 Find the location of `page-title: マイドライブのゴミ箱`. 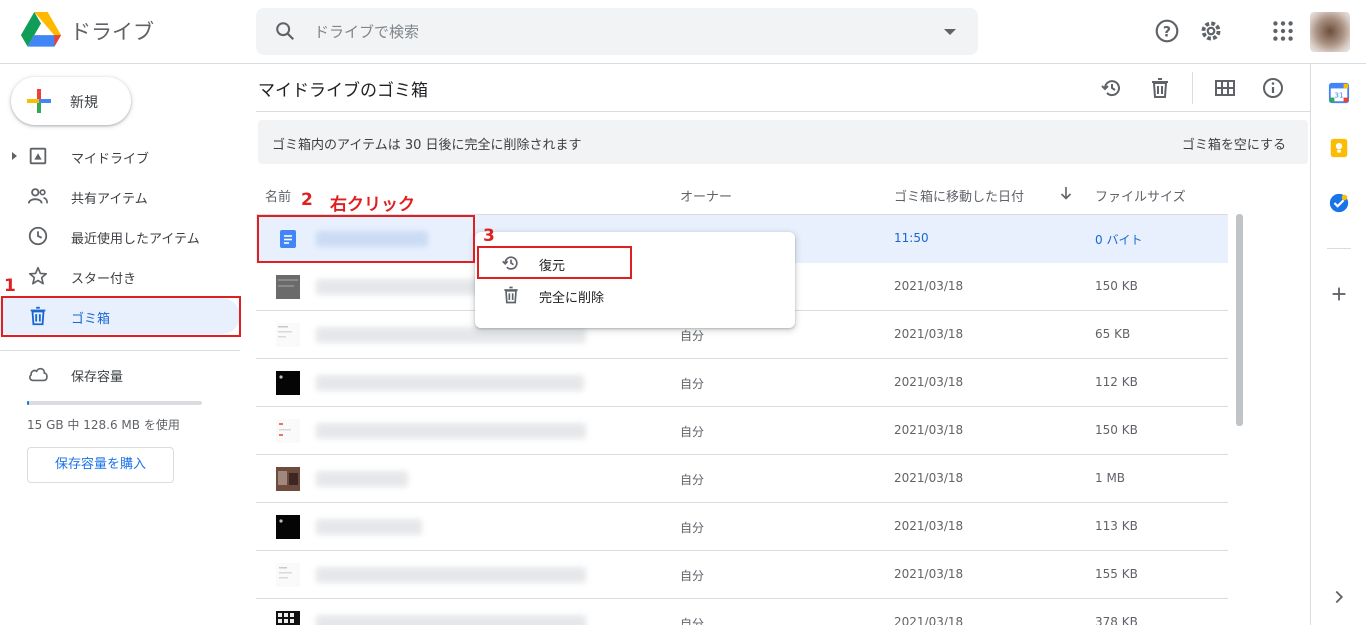

page-title: マイドライブのゴミ箱 is located at coordinates (343, 91).